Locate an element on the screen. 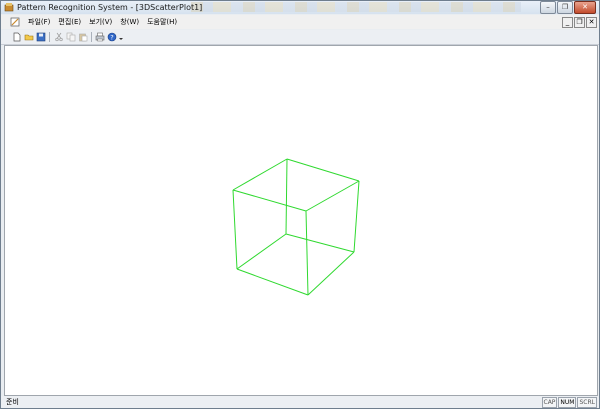  menu-list: 파일(F) 편집(E) 보기(V) 창(W) 도움말(H) is located at coordinates (102, 22).